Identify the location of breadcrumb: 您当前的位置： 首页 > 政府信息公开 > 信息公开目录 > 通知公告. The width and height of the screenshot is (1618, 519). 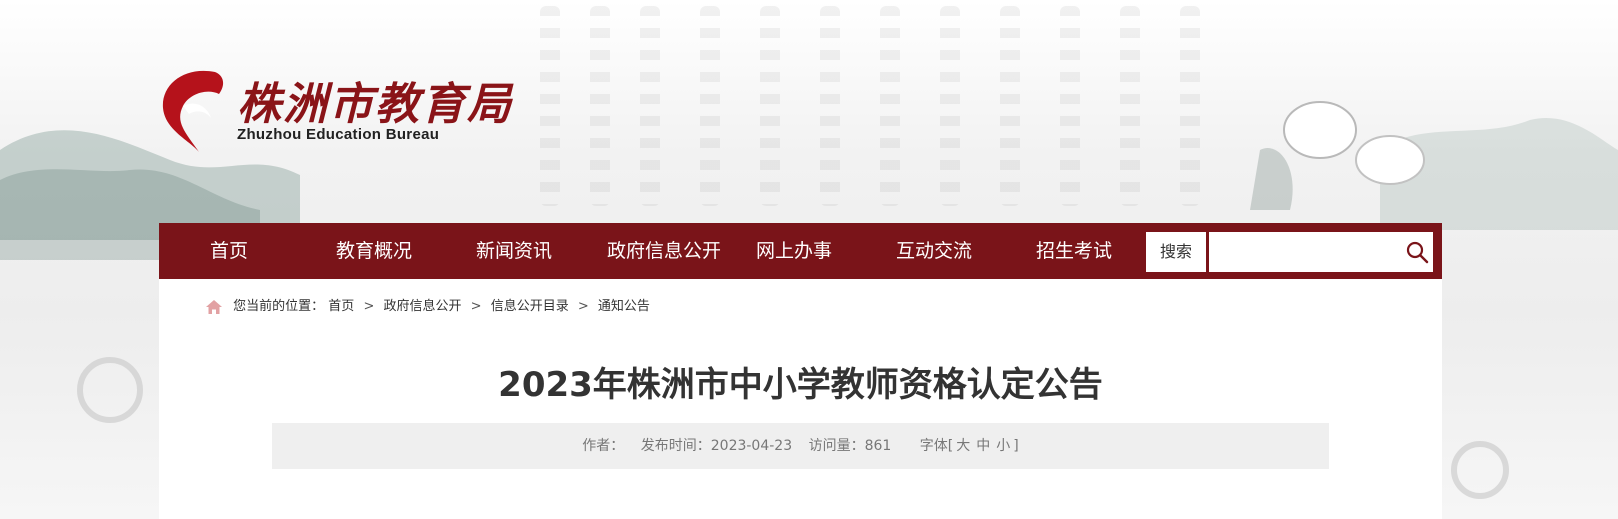
(427, 307).